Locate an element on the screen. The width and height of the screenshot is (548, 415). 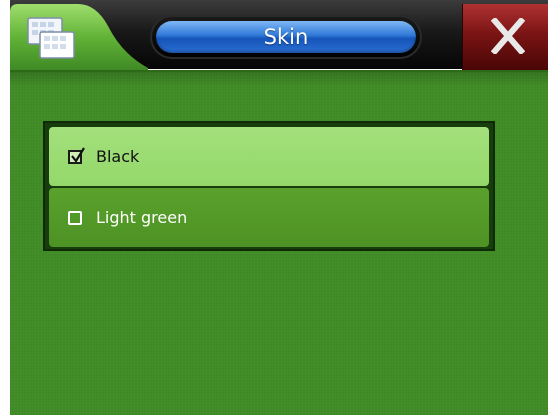
skin-option-black: Black is located at coordinates (269, 156).